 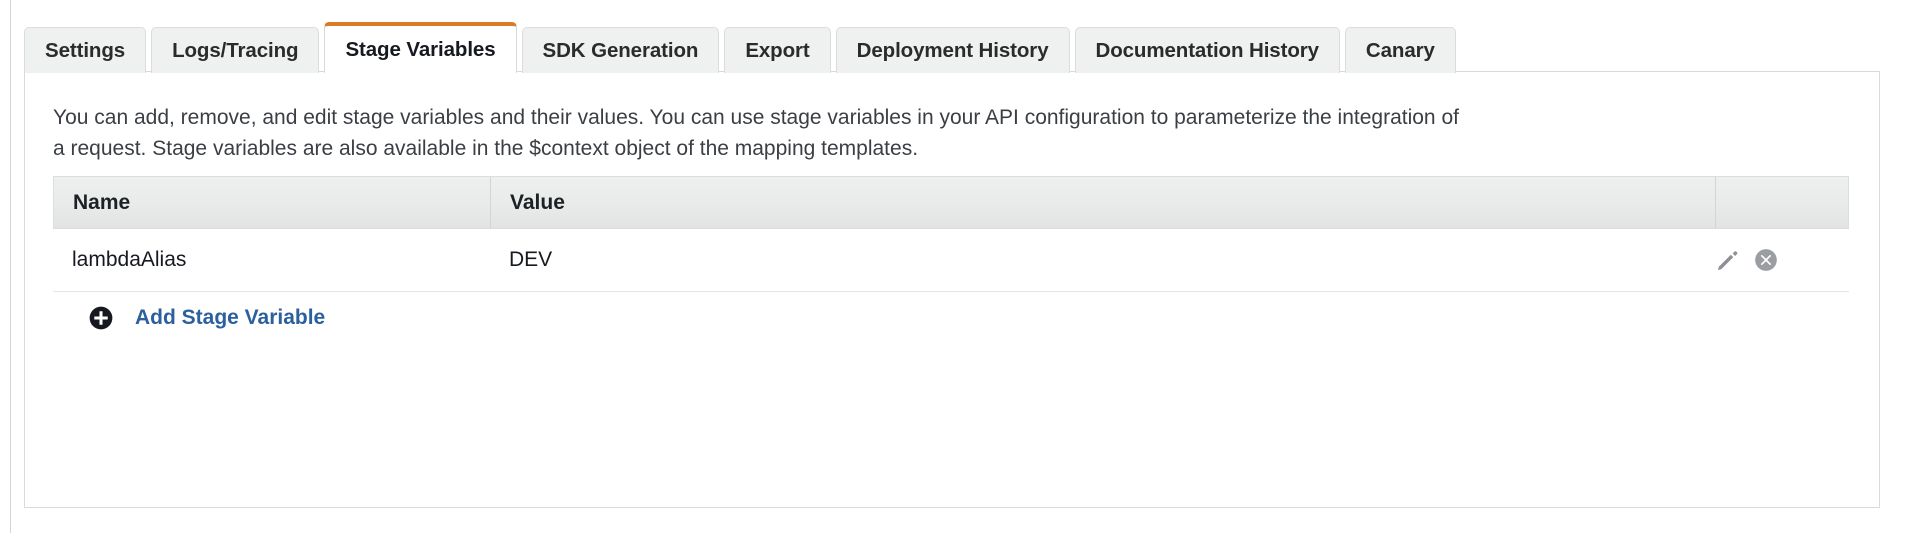 I want to click on cell-variable-name: lambdaAlias, so click(x=271, y=260).